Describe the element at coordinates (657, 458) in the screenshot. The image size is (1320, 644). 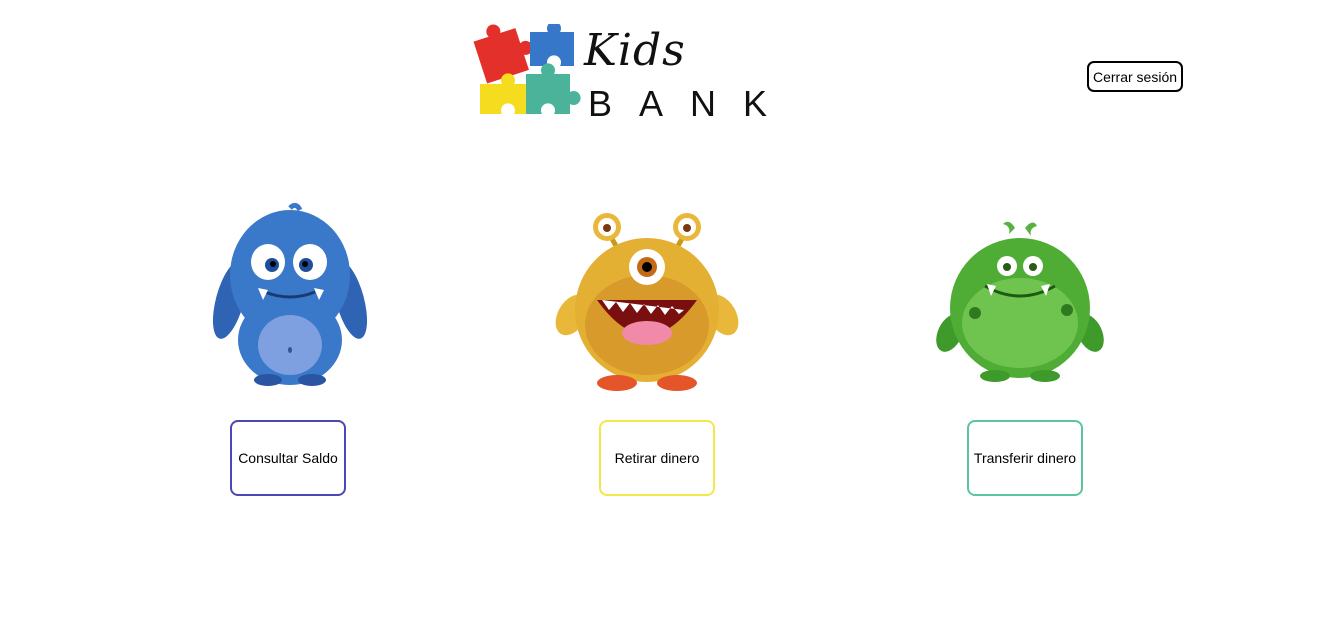
I see `withdraw-money-button: Retirar dinero` at that location.